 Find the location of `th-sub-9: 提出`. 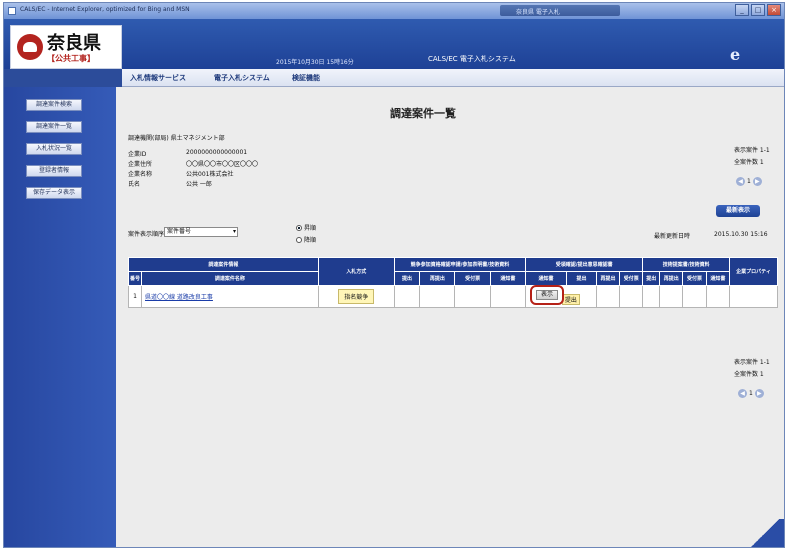

th-sub-9: 提出 is located at coordinates (651, 278).